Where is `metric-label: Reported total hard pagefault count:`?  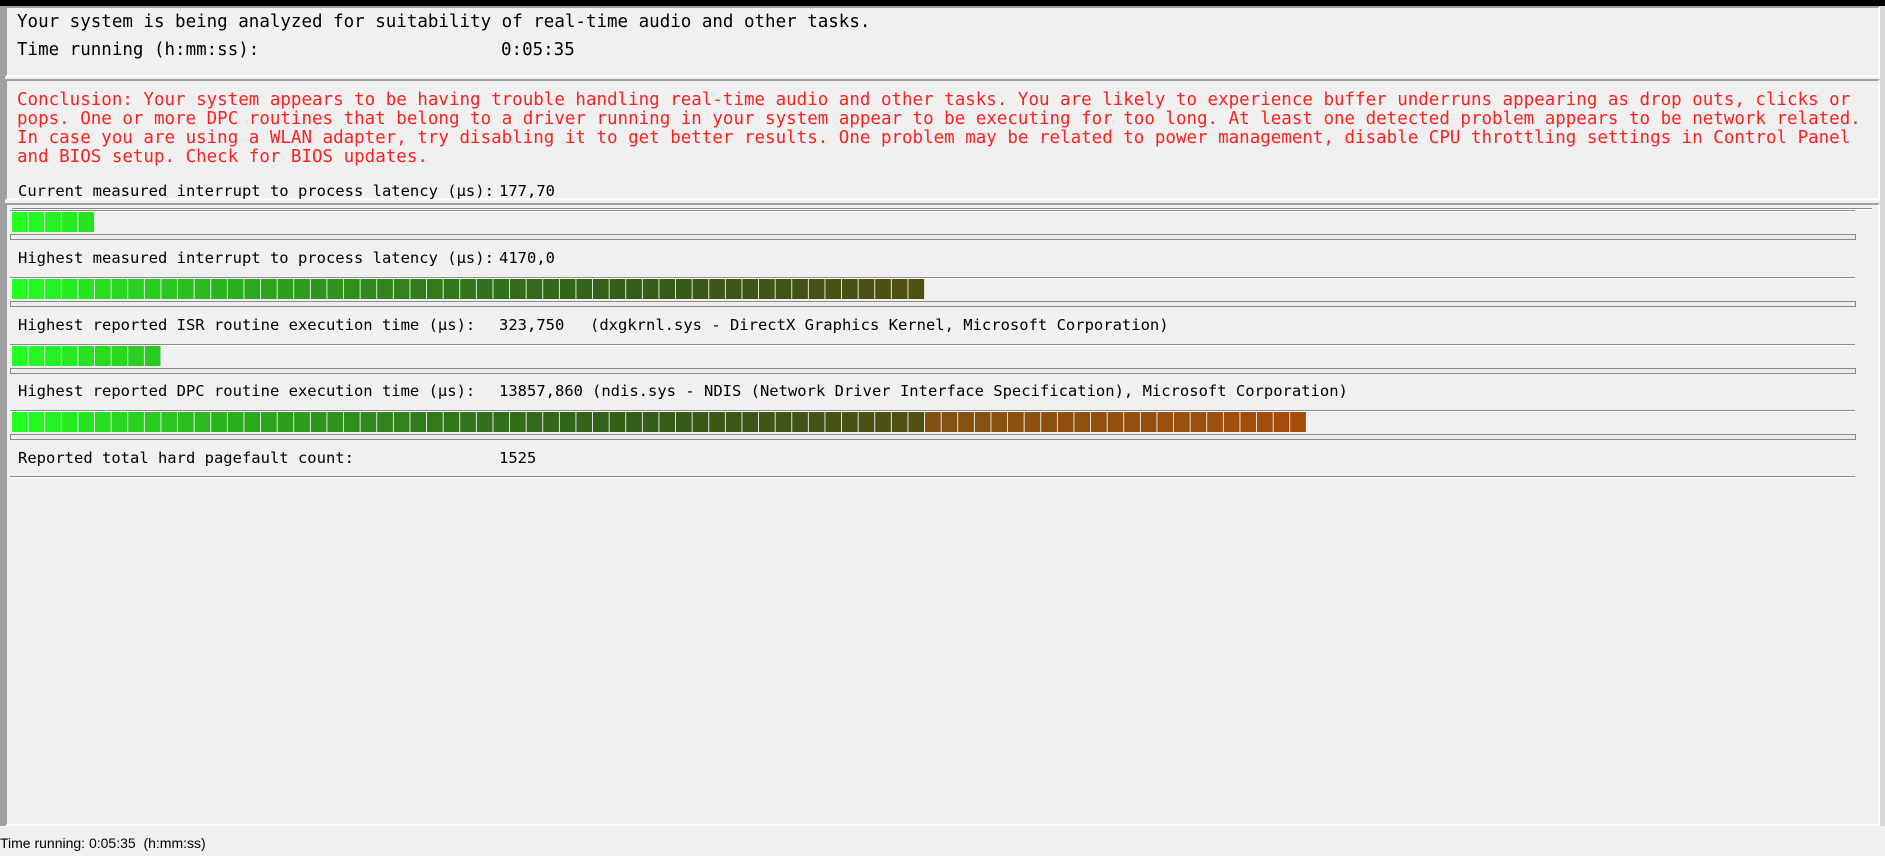
metric-label: Reported total hard pagefault count: is located at coordinates (186, 458).